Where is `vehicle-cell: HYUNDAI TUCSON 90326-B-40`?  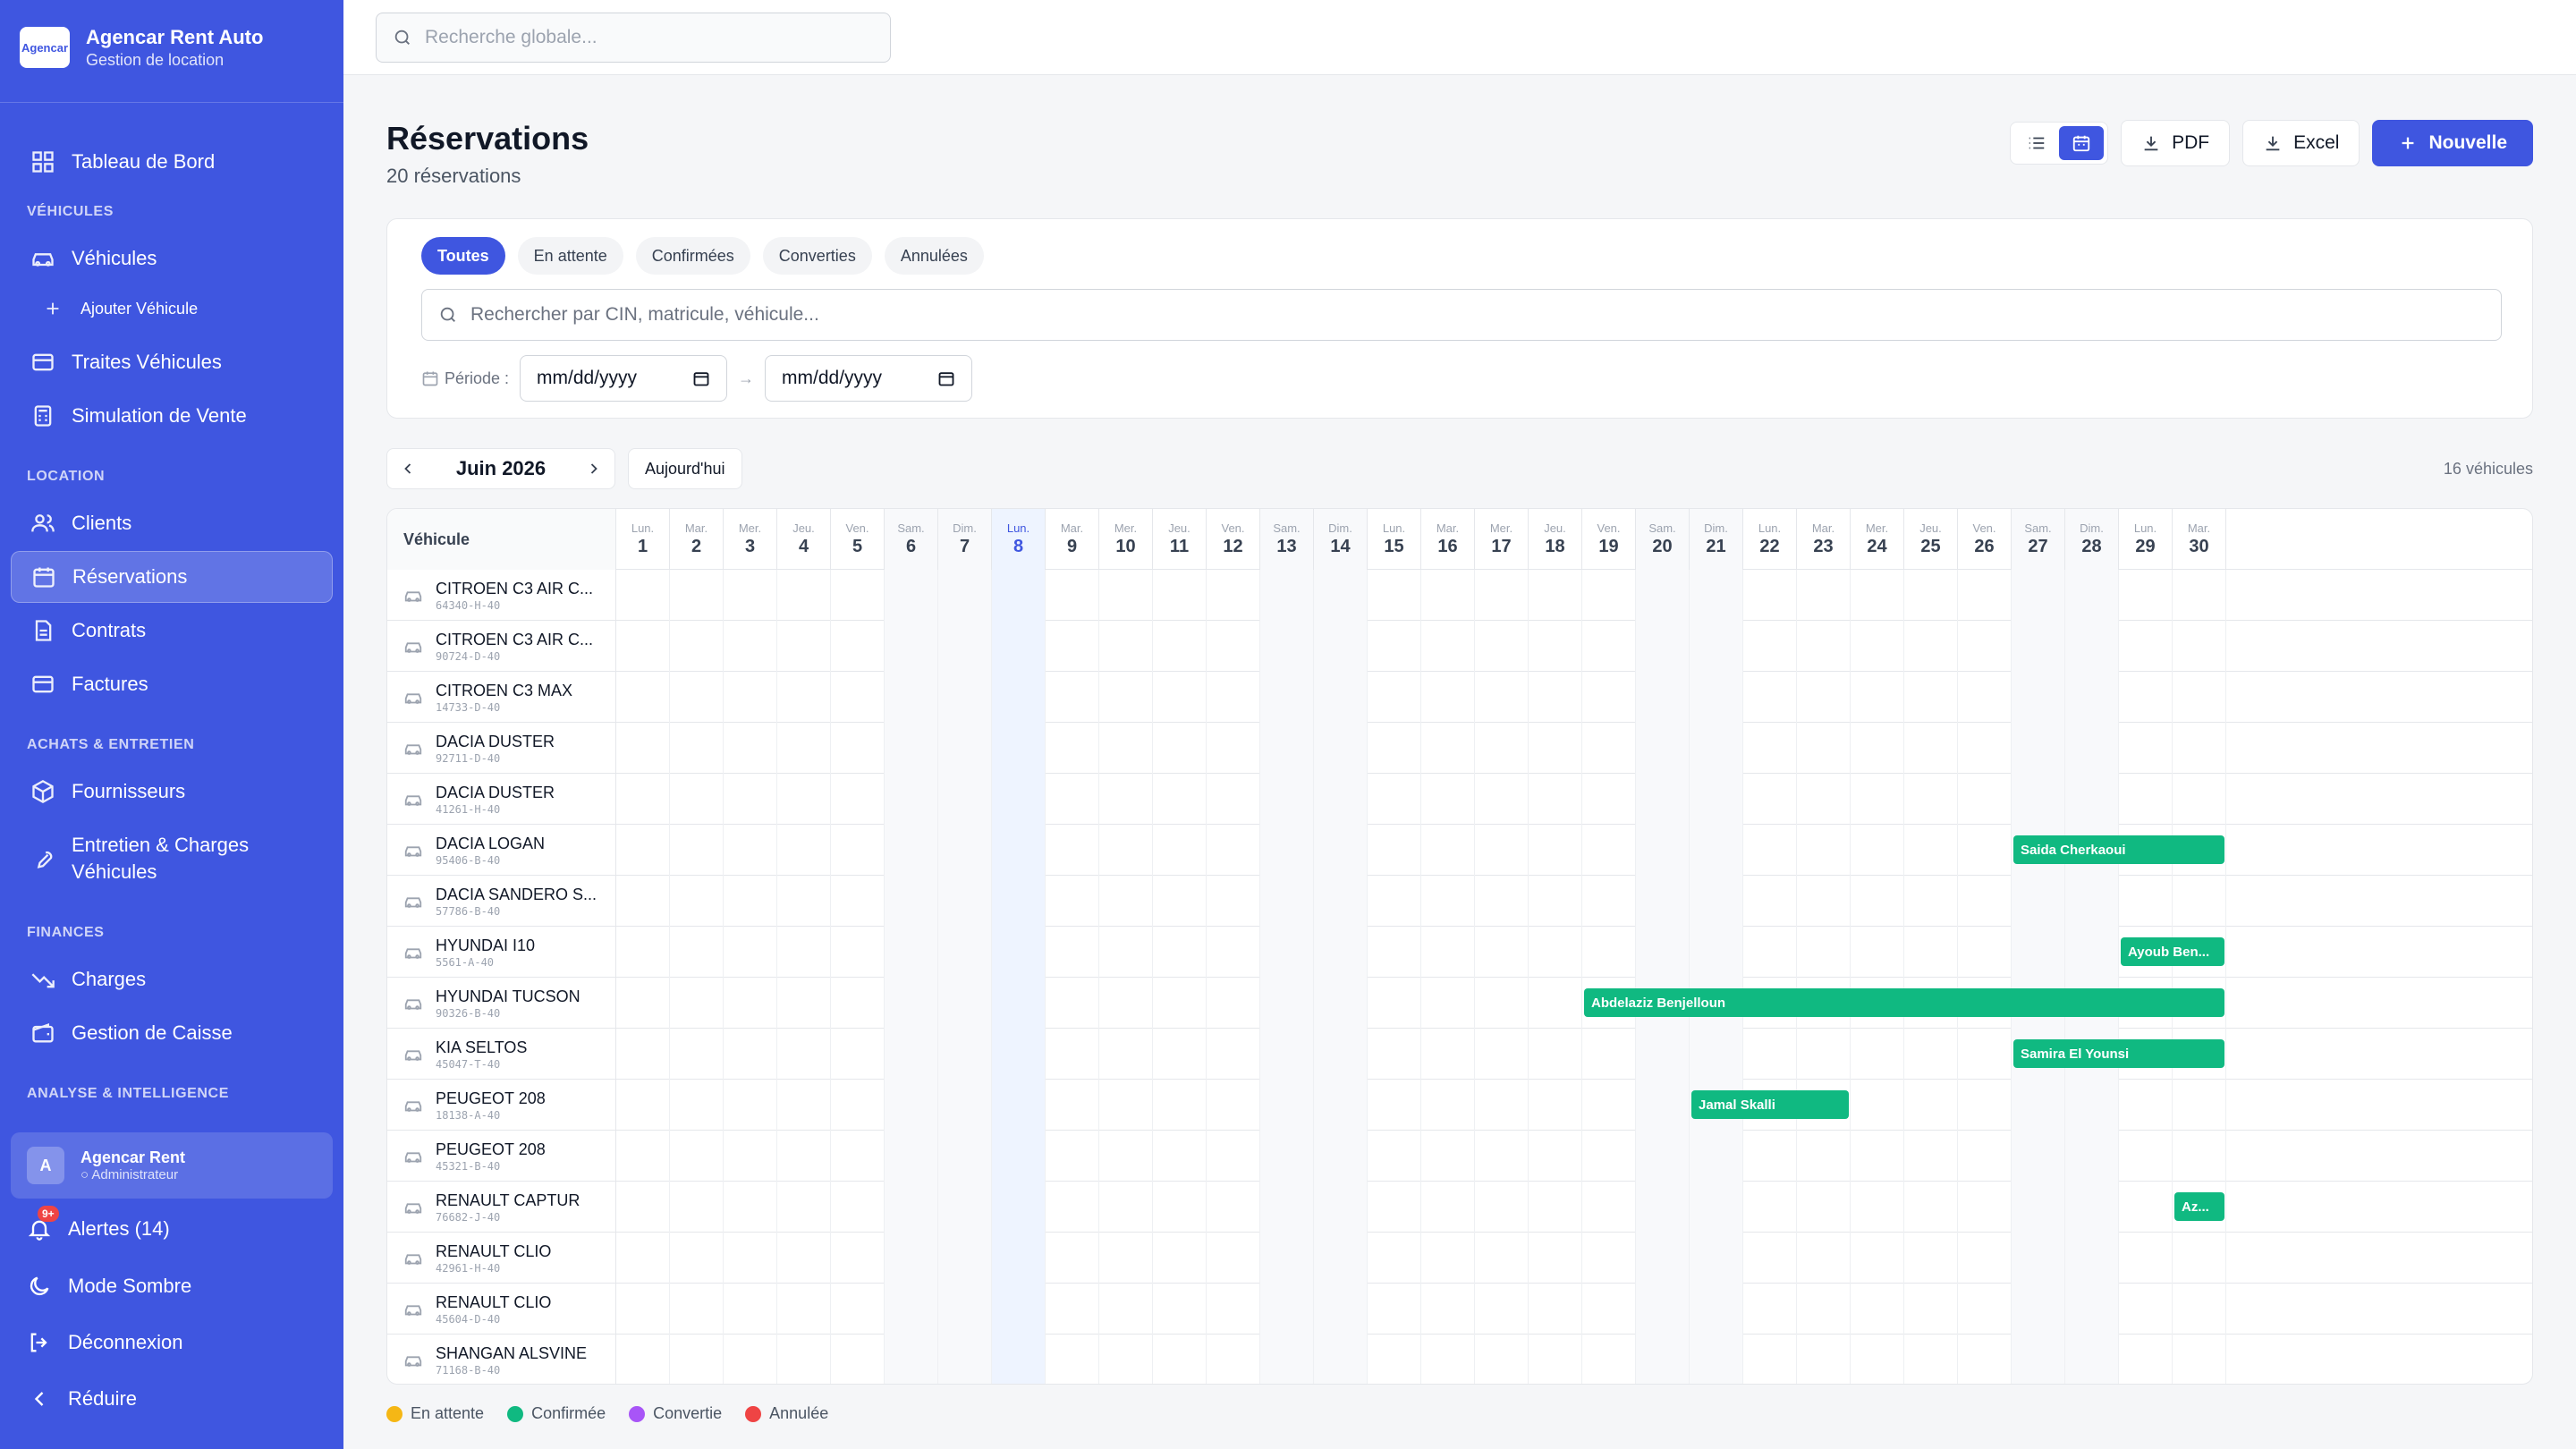 vehicle-cell: HYUNDAI TUCSON 90326-B-40 is located at coordinates (501, 1003).